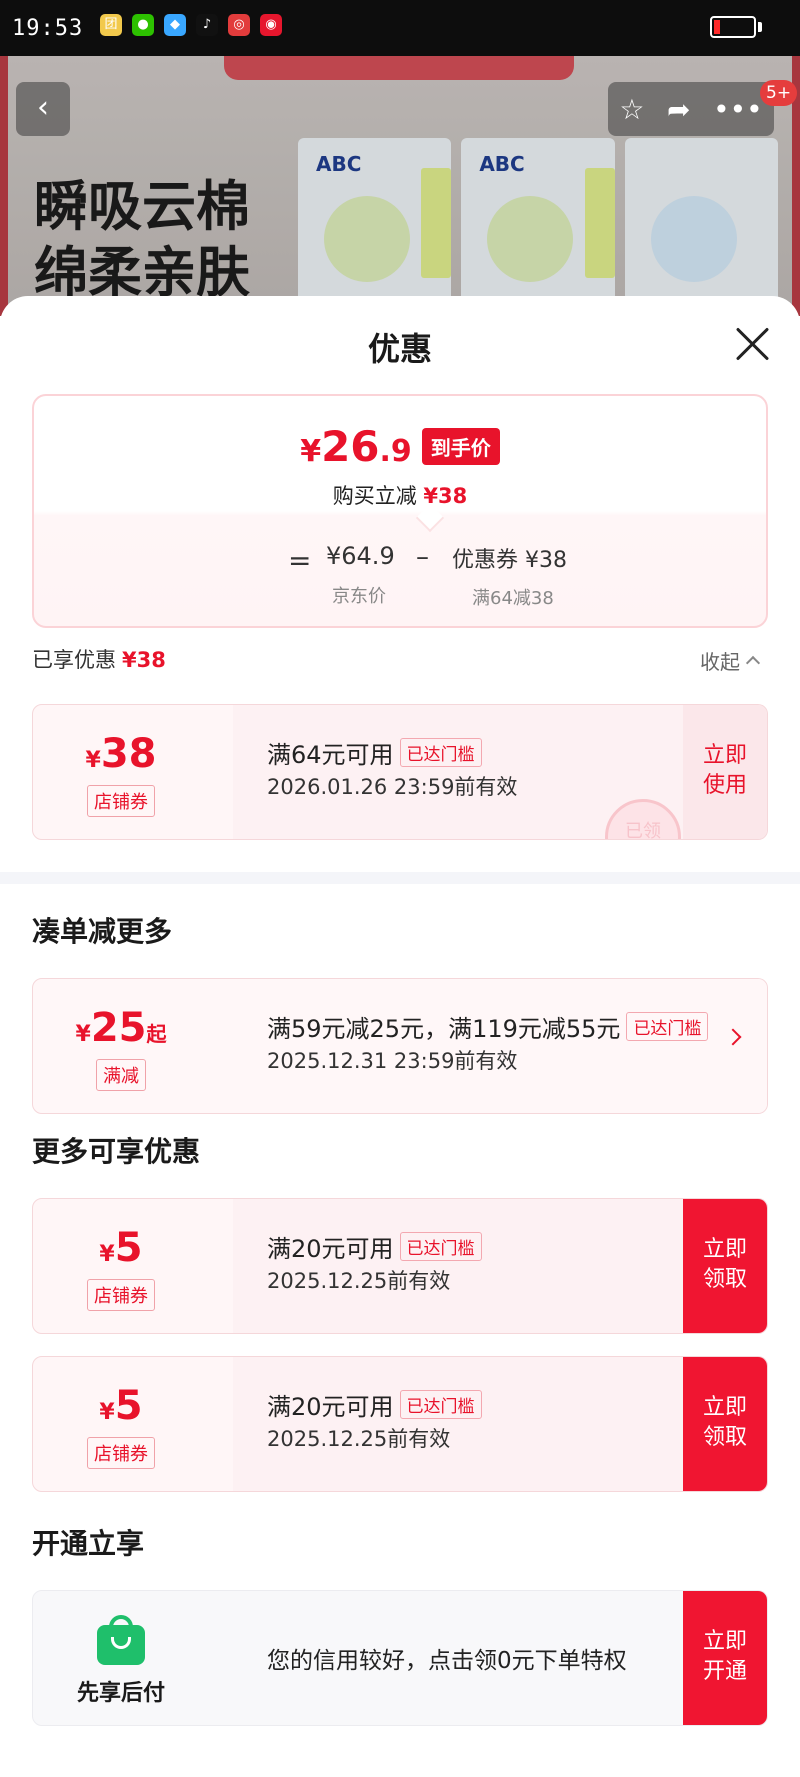  I want to click on offer-title: 满59元减25元，满119元减55元 已达门槛, so click(488, 1026).